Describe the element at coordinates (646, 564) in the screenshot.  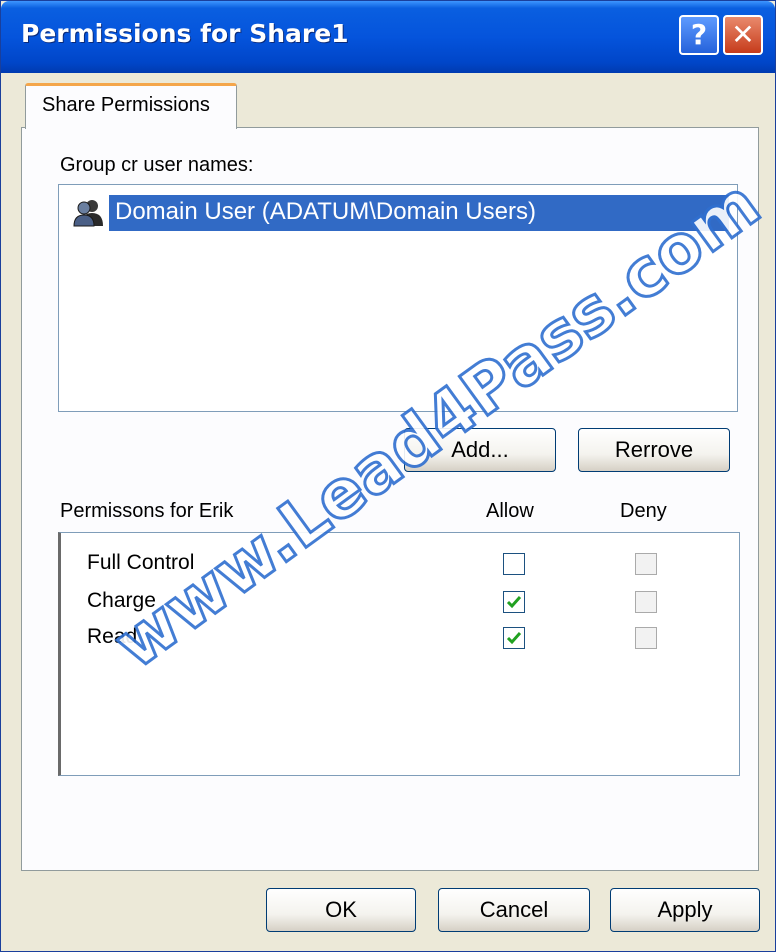
I see `deny-full-control-checkbox` at that location.